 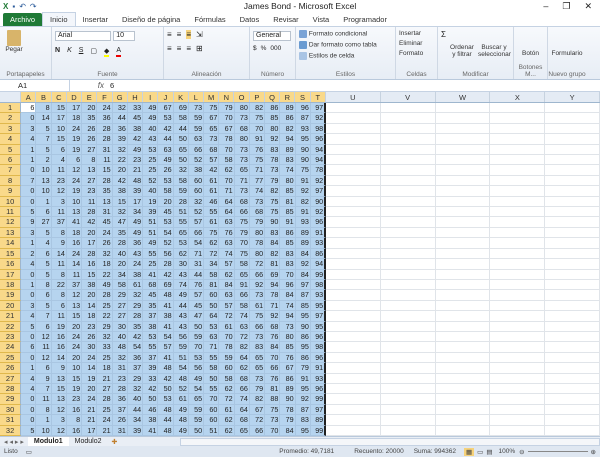 I want to click on row-header-31: 31, so click(x=11, y=420).